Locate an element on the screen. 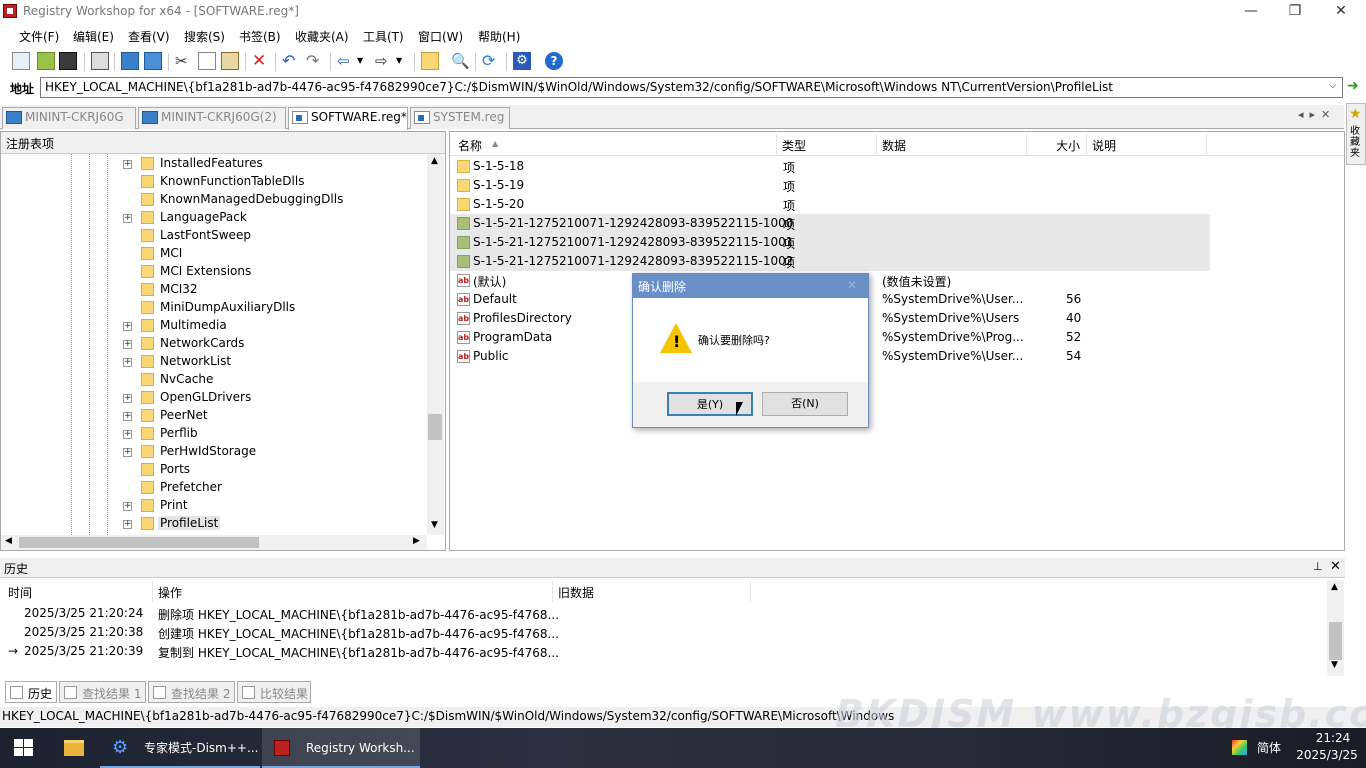 Image resolution: width=1366 pixels, height=768 pixels. history-column-operation: 操作 is located at coordinates (170, 592).